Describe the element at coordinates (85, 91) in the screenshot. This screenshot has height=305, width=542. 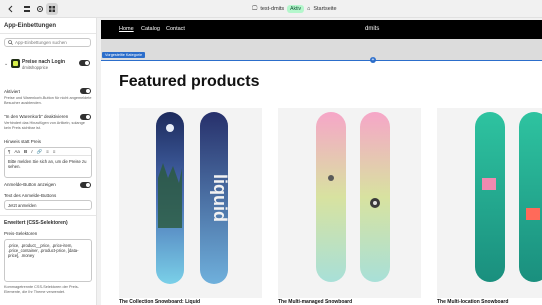
I see `aktiviert-toggle` at that location.